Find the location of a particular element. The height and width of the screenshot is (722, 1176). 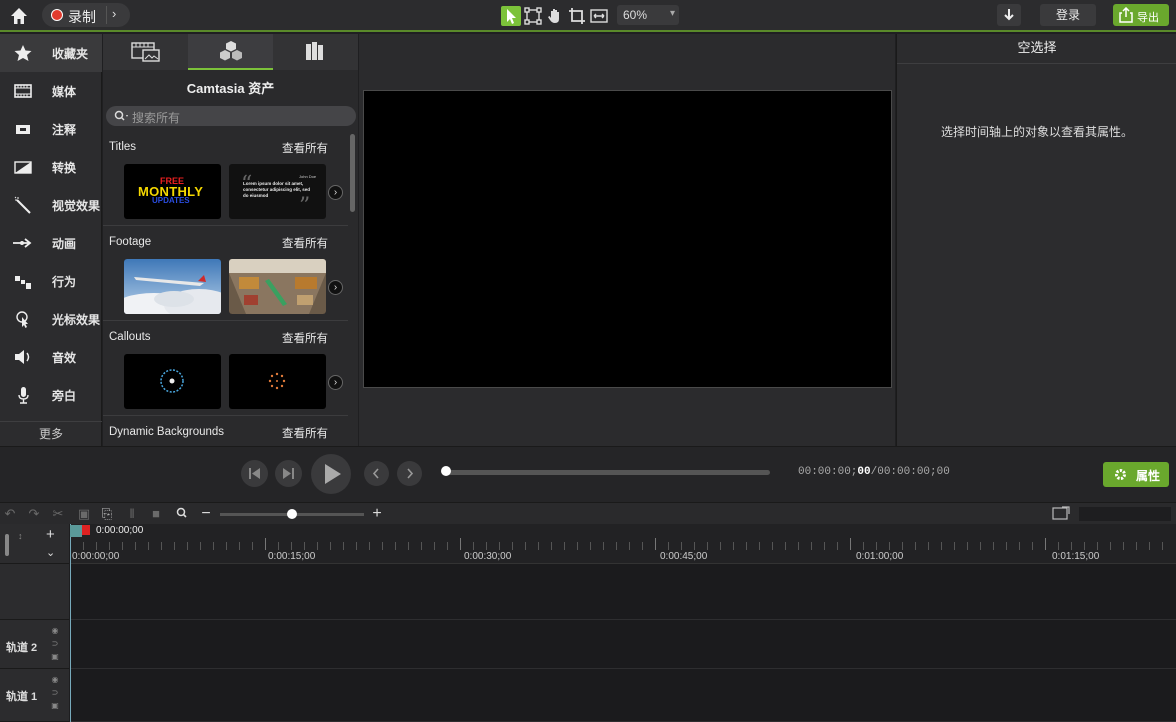

home-icon is located at coordinates (19, 16).